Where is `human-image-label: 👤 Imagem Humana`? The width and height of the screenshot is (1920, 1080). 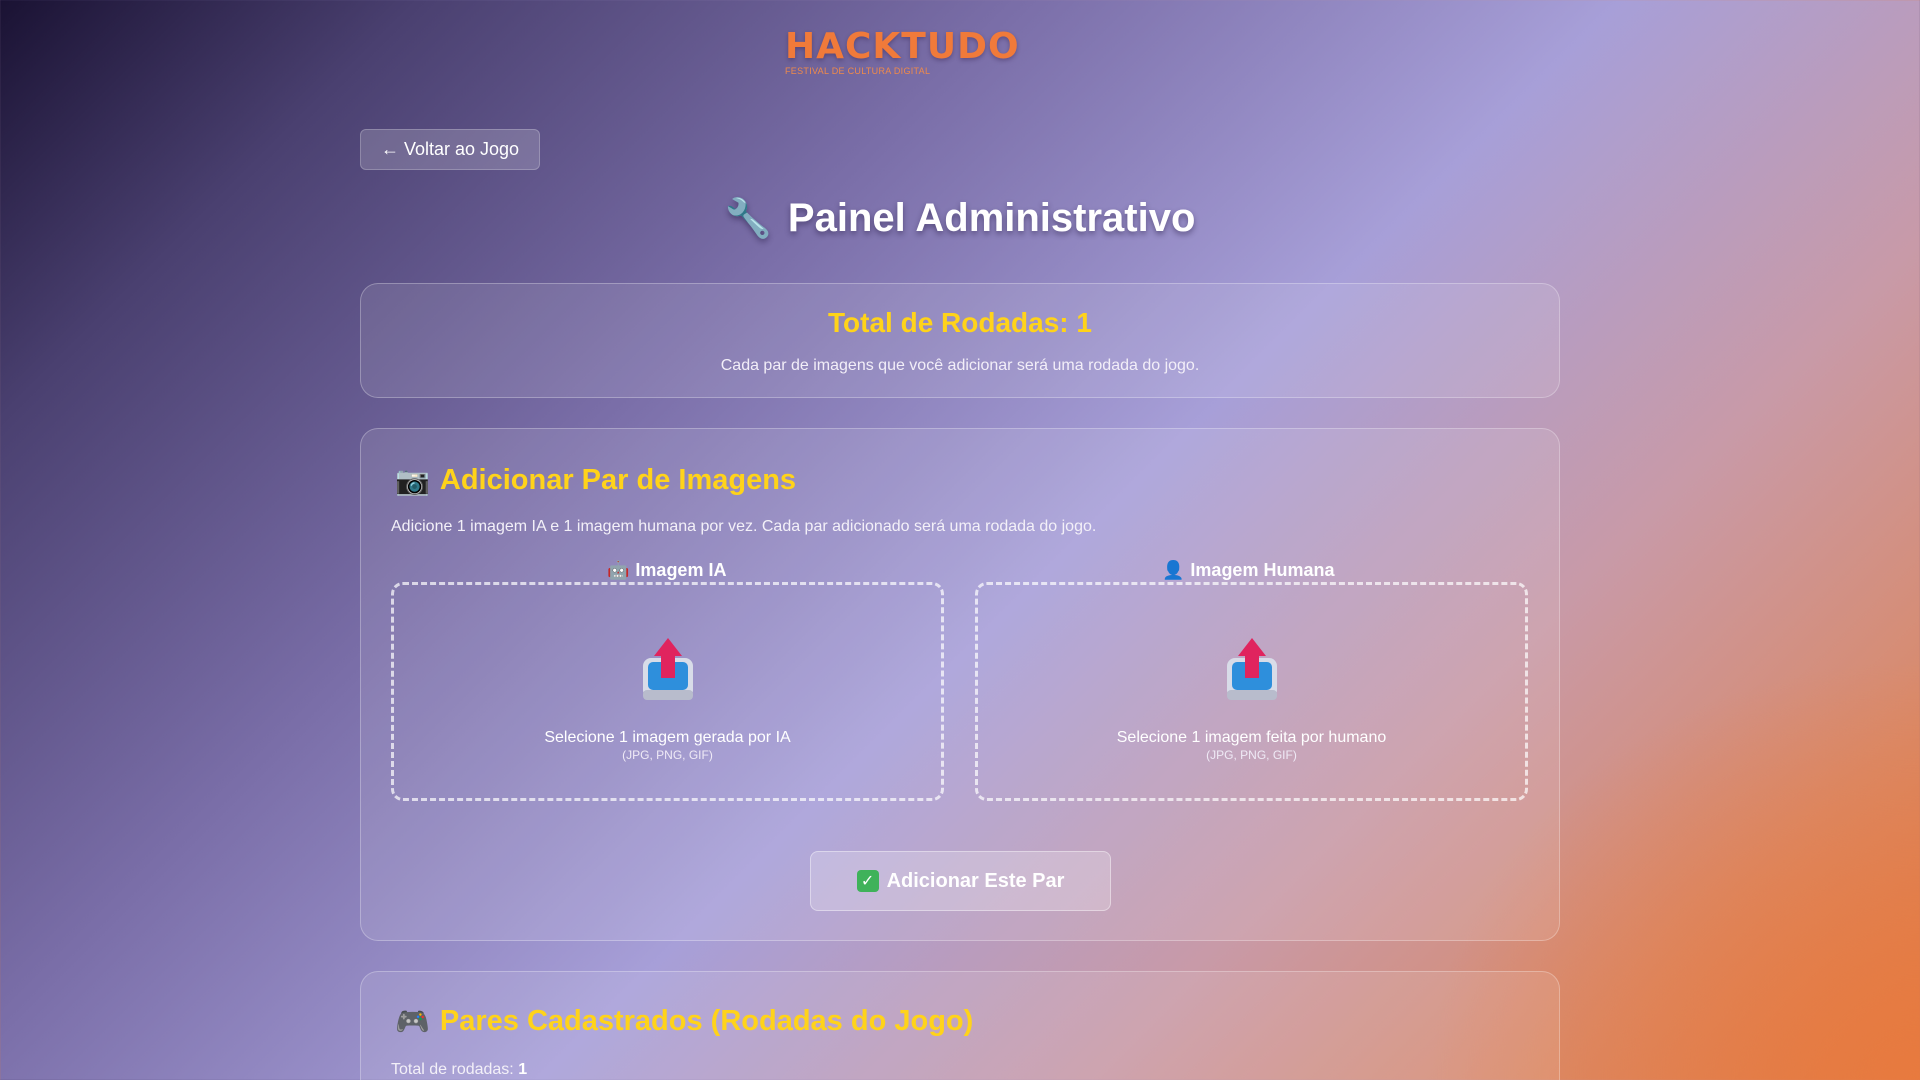
human-image-label: 👤 Imagem Humana is located at coordinates (1248, 570).